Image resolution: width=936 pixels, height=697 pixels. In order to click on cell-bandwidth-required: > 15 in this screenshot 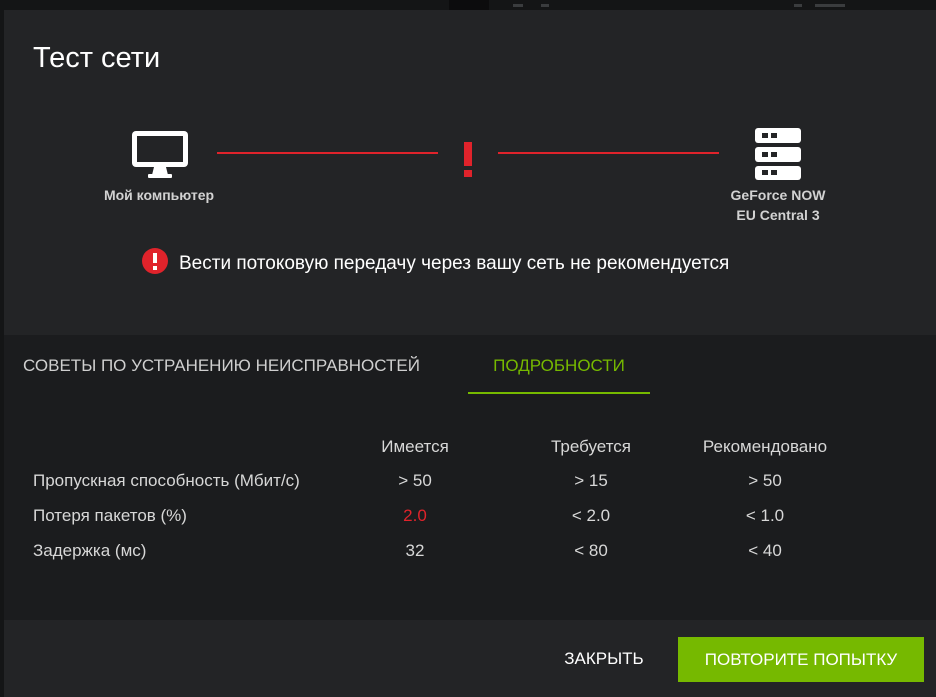, I will do `click(591, 480)`.